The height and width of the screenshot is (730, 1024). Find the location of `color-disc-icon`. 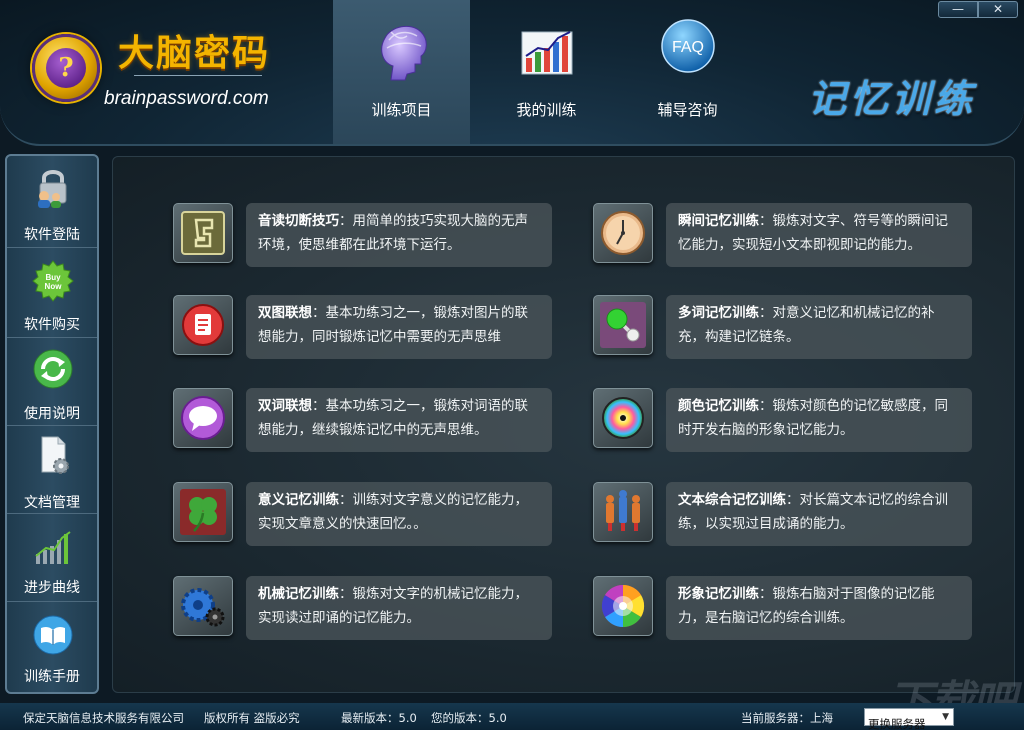

color-disc-icon is located at coordinates (623, 418).